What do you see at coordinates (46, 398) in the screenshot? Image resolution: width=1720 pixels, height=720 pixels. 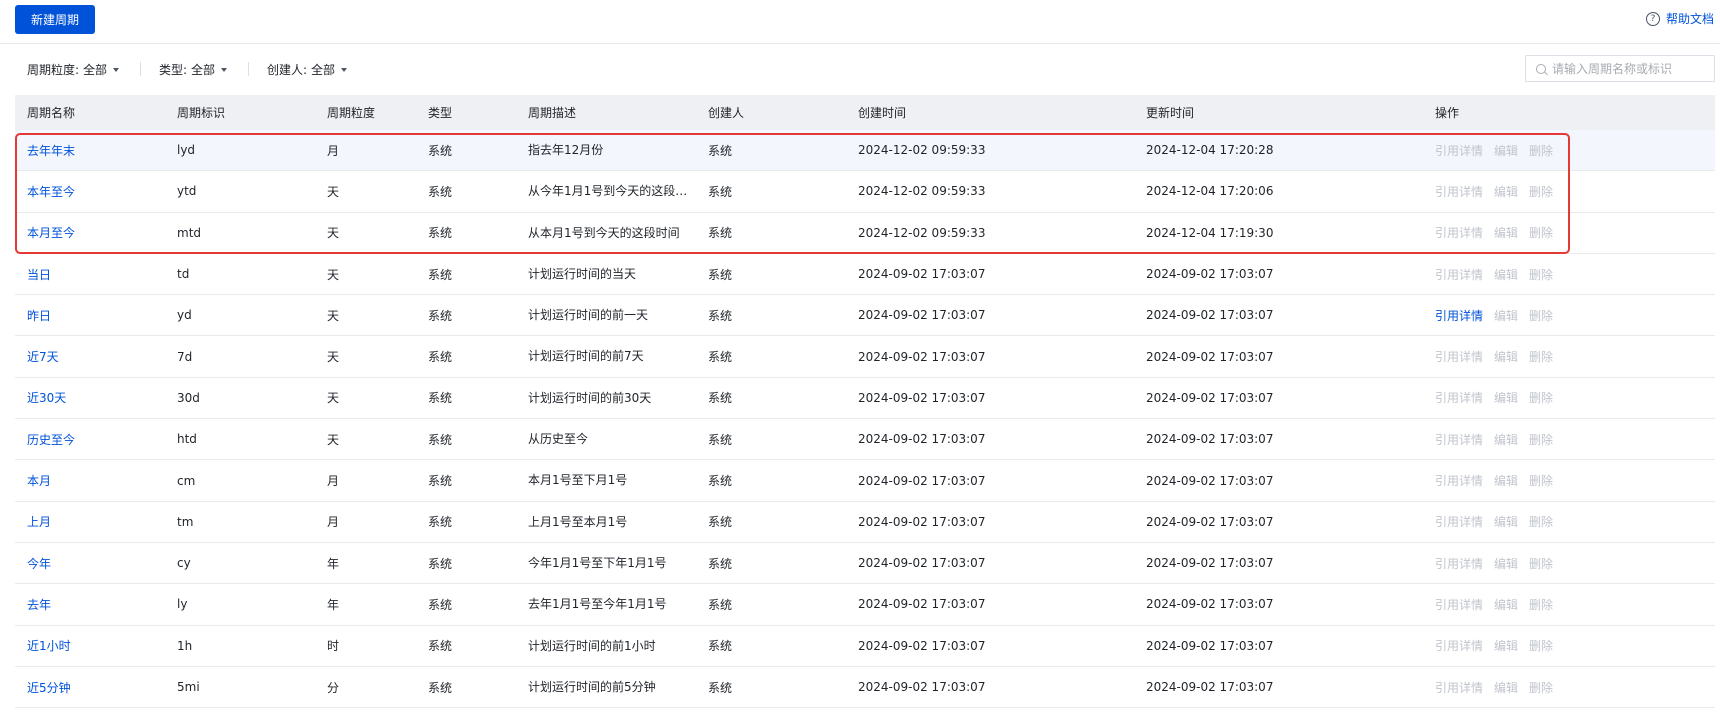 I see `period-name-link: 近30天` at bounding box center [46, 398].